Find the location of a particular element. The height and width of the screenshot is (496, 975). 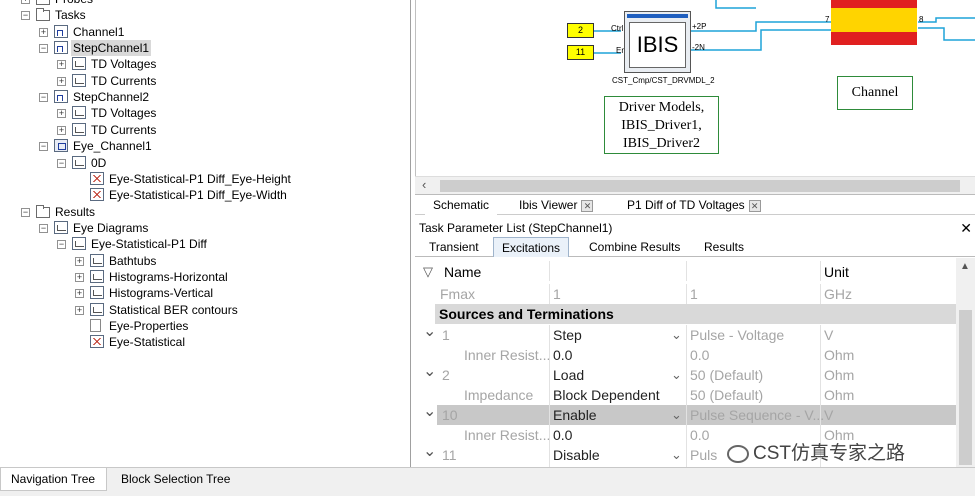

tab-results: Results is located at coordinates (724, 247).